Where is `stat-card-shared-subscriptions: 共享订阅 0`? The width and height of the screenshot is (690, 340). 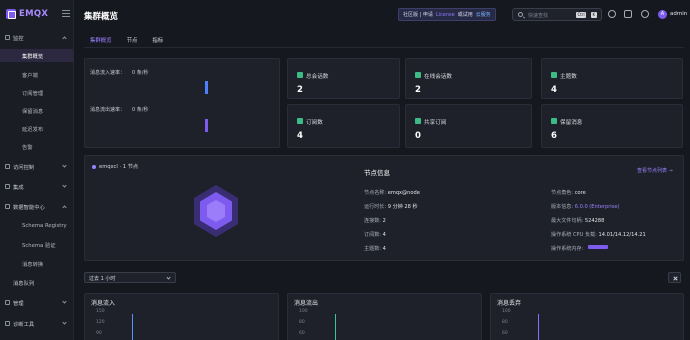 stat-card-shared-subscriptions: 共享订阅 0 is located at coordinates (468, 126).